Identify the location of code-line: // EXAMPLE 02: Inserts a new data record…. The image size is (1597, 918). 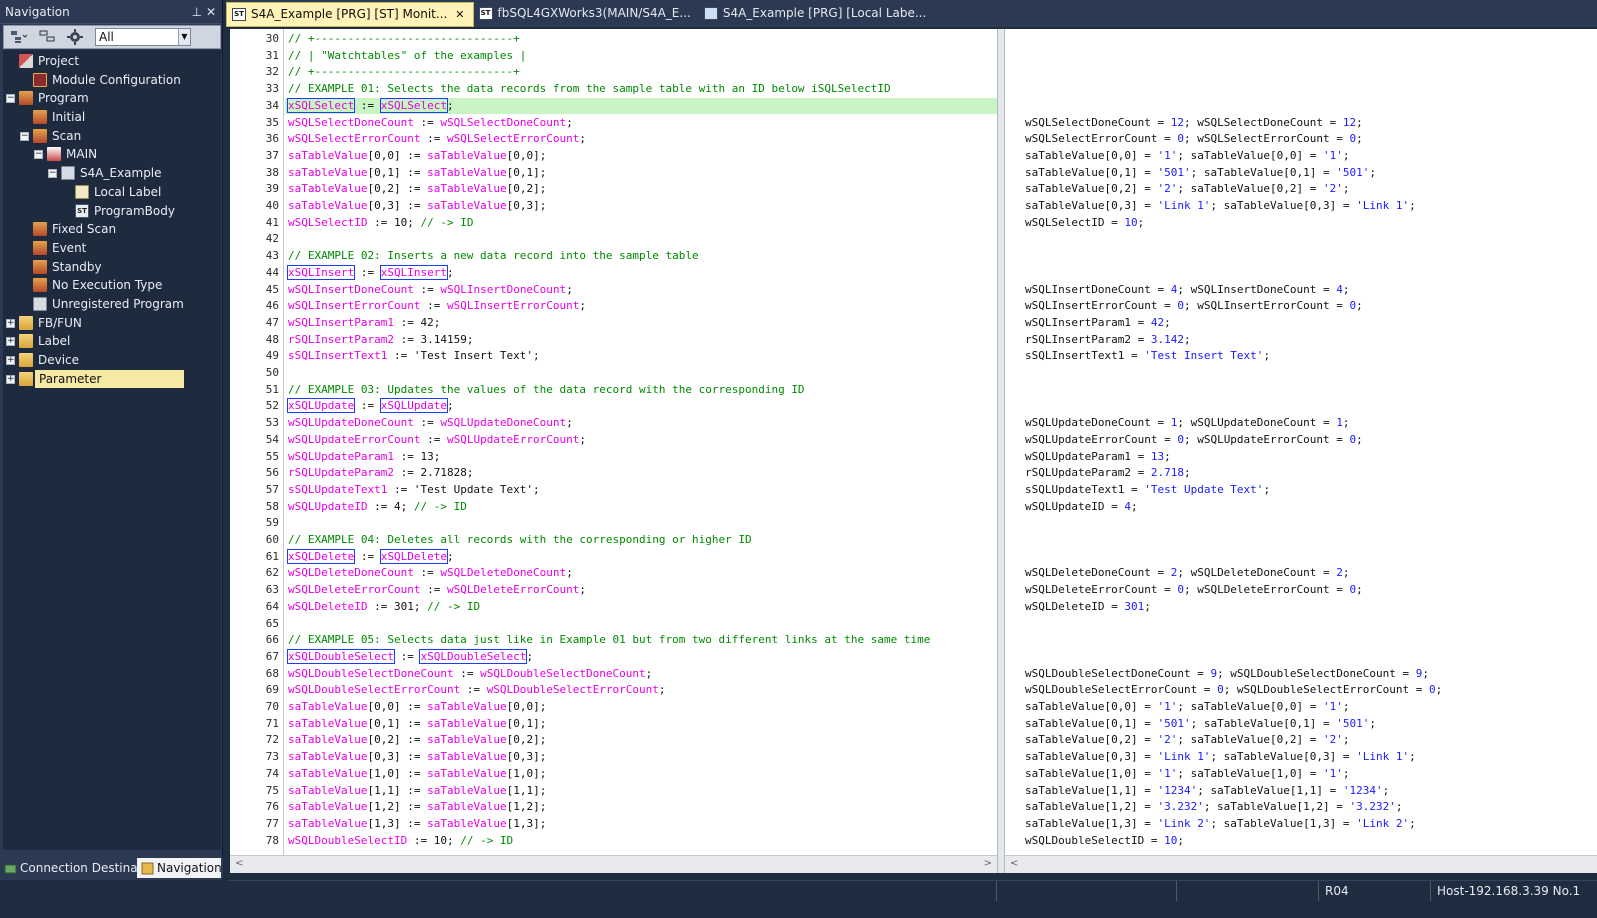
(493, 256).